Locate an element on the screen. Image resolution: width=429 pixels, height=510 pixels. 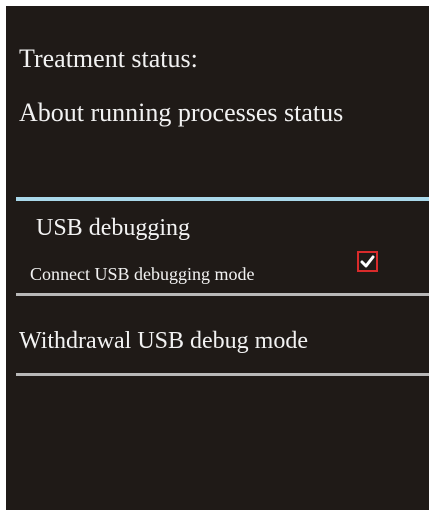
treatment-status-value: About running processes status is located at coordinates (181, 112).